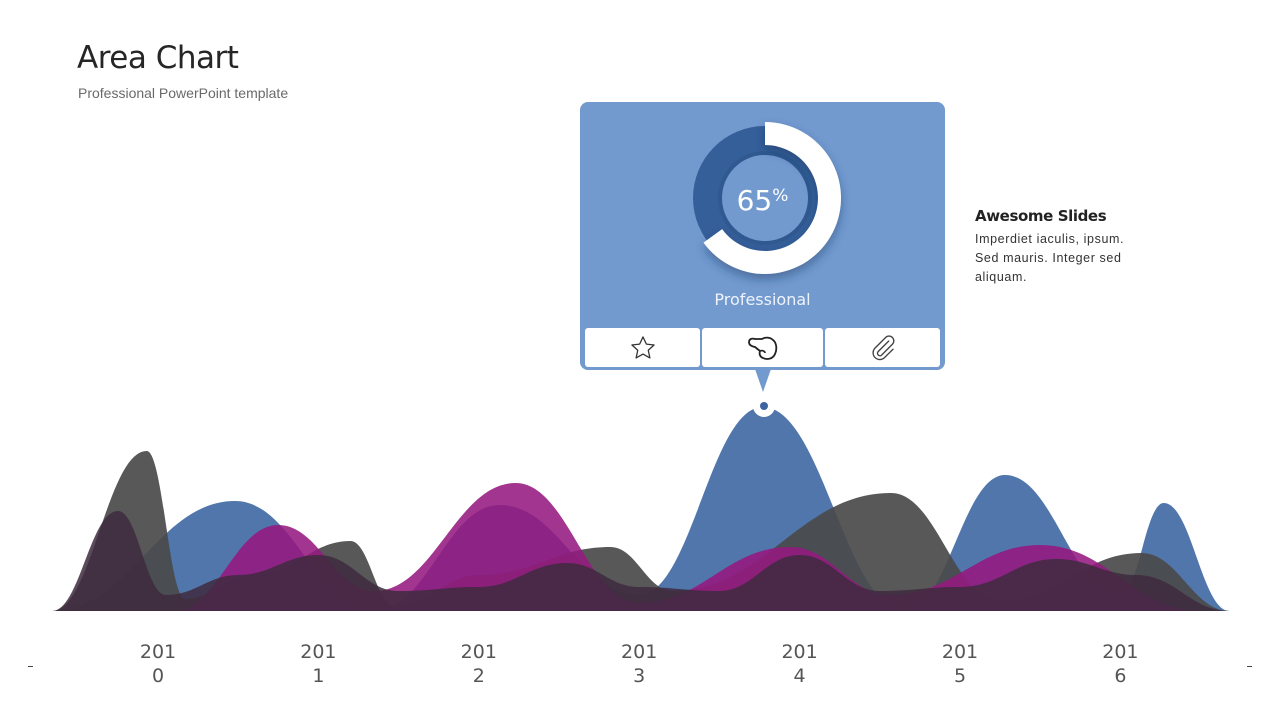 Image resolution: width=1280 pixels, height=720 pixels. What do you see at coordinates (639, 676) in the screenshot?
I see `x-tick-label-bottom: 3` at bounding box center [639, 676].